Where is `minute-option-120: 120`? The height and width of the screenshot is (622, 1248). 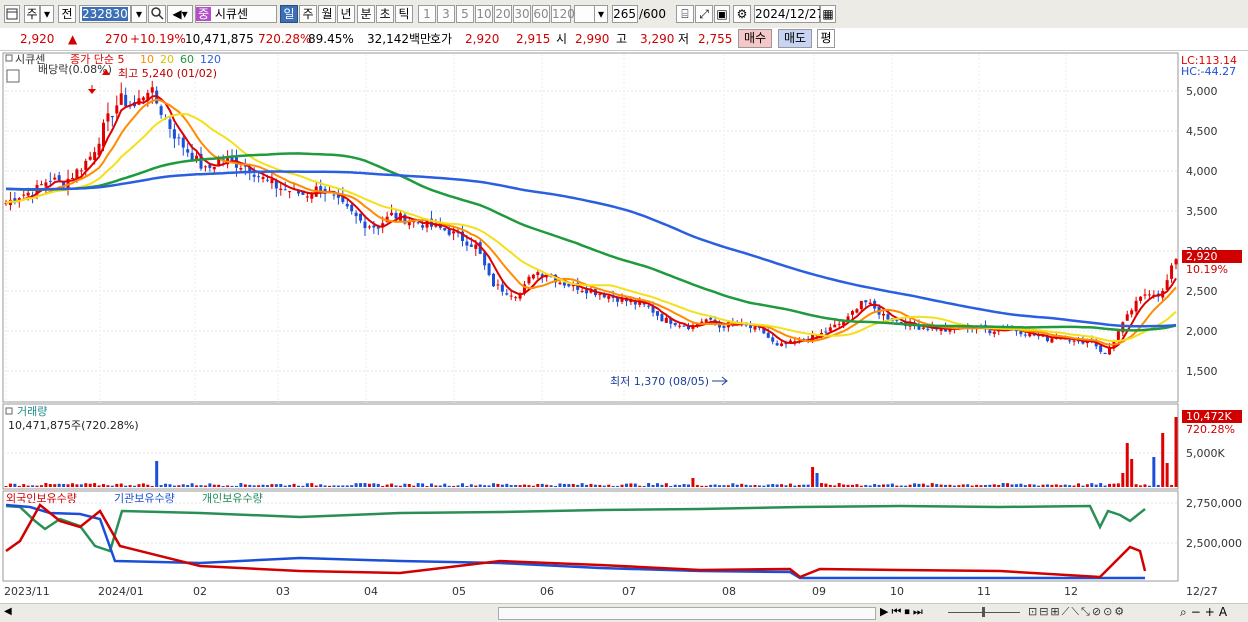 minute-option-120: 120 is located at coordinates (563, 14).